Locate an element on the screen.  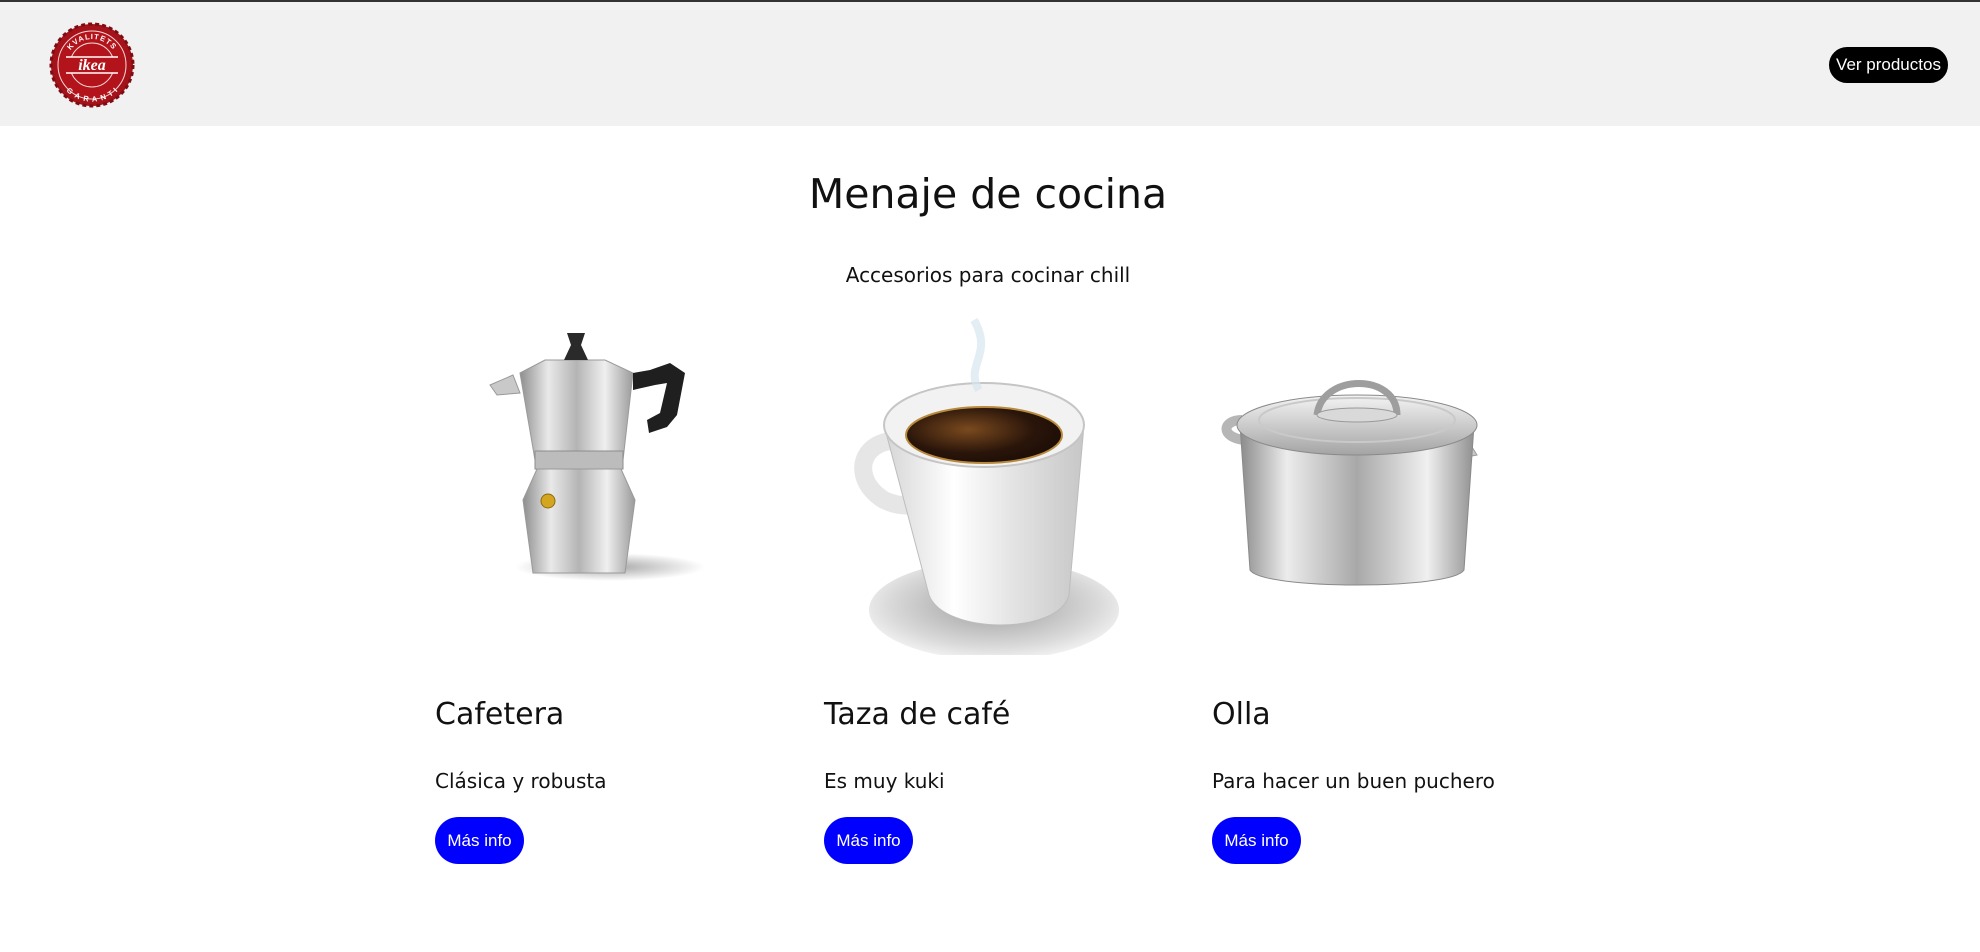
ver-productos-button: Ver productos is located at coordinates (1888, 65).